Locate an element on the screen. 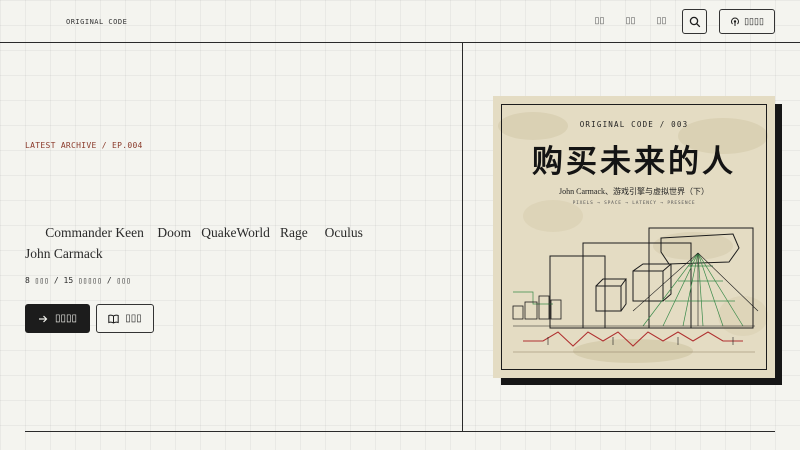 The height and width of the screenshot is (450, 800). cover-title: 购买未来的人 is located at coordinates (634, 162).